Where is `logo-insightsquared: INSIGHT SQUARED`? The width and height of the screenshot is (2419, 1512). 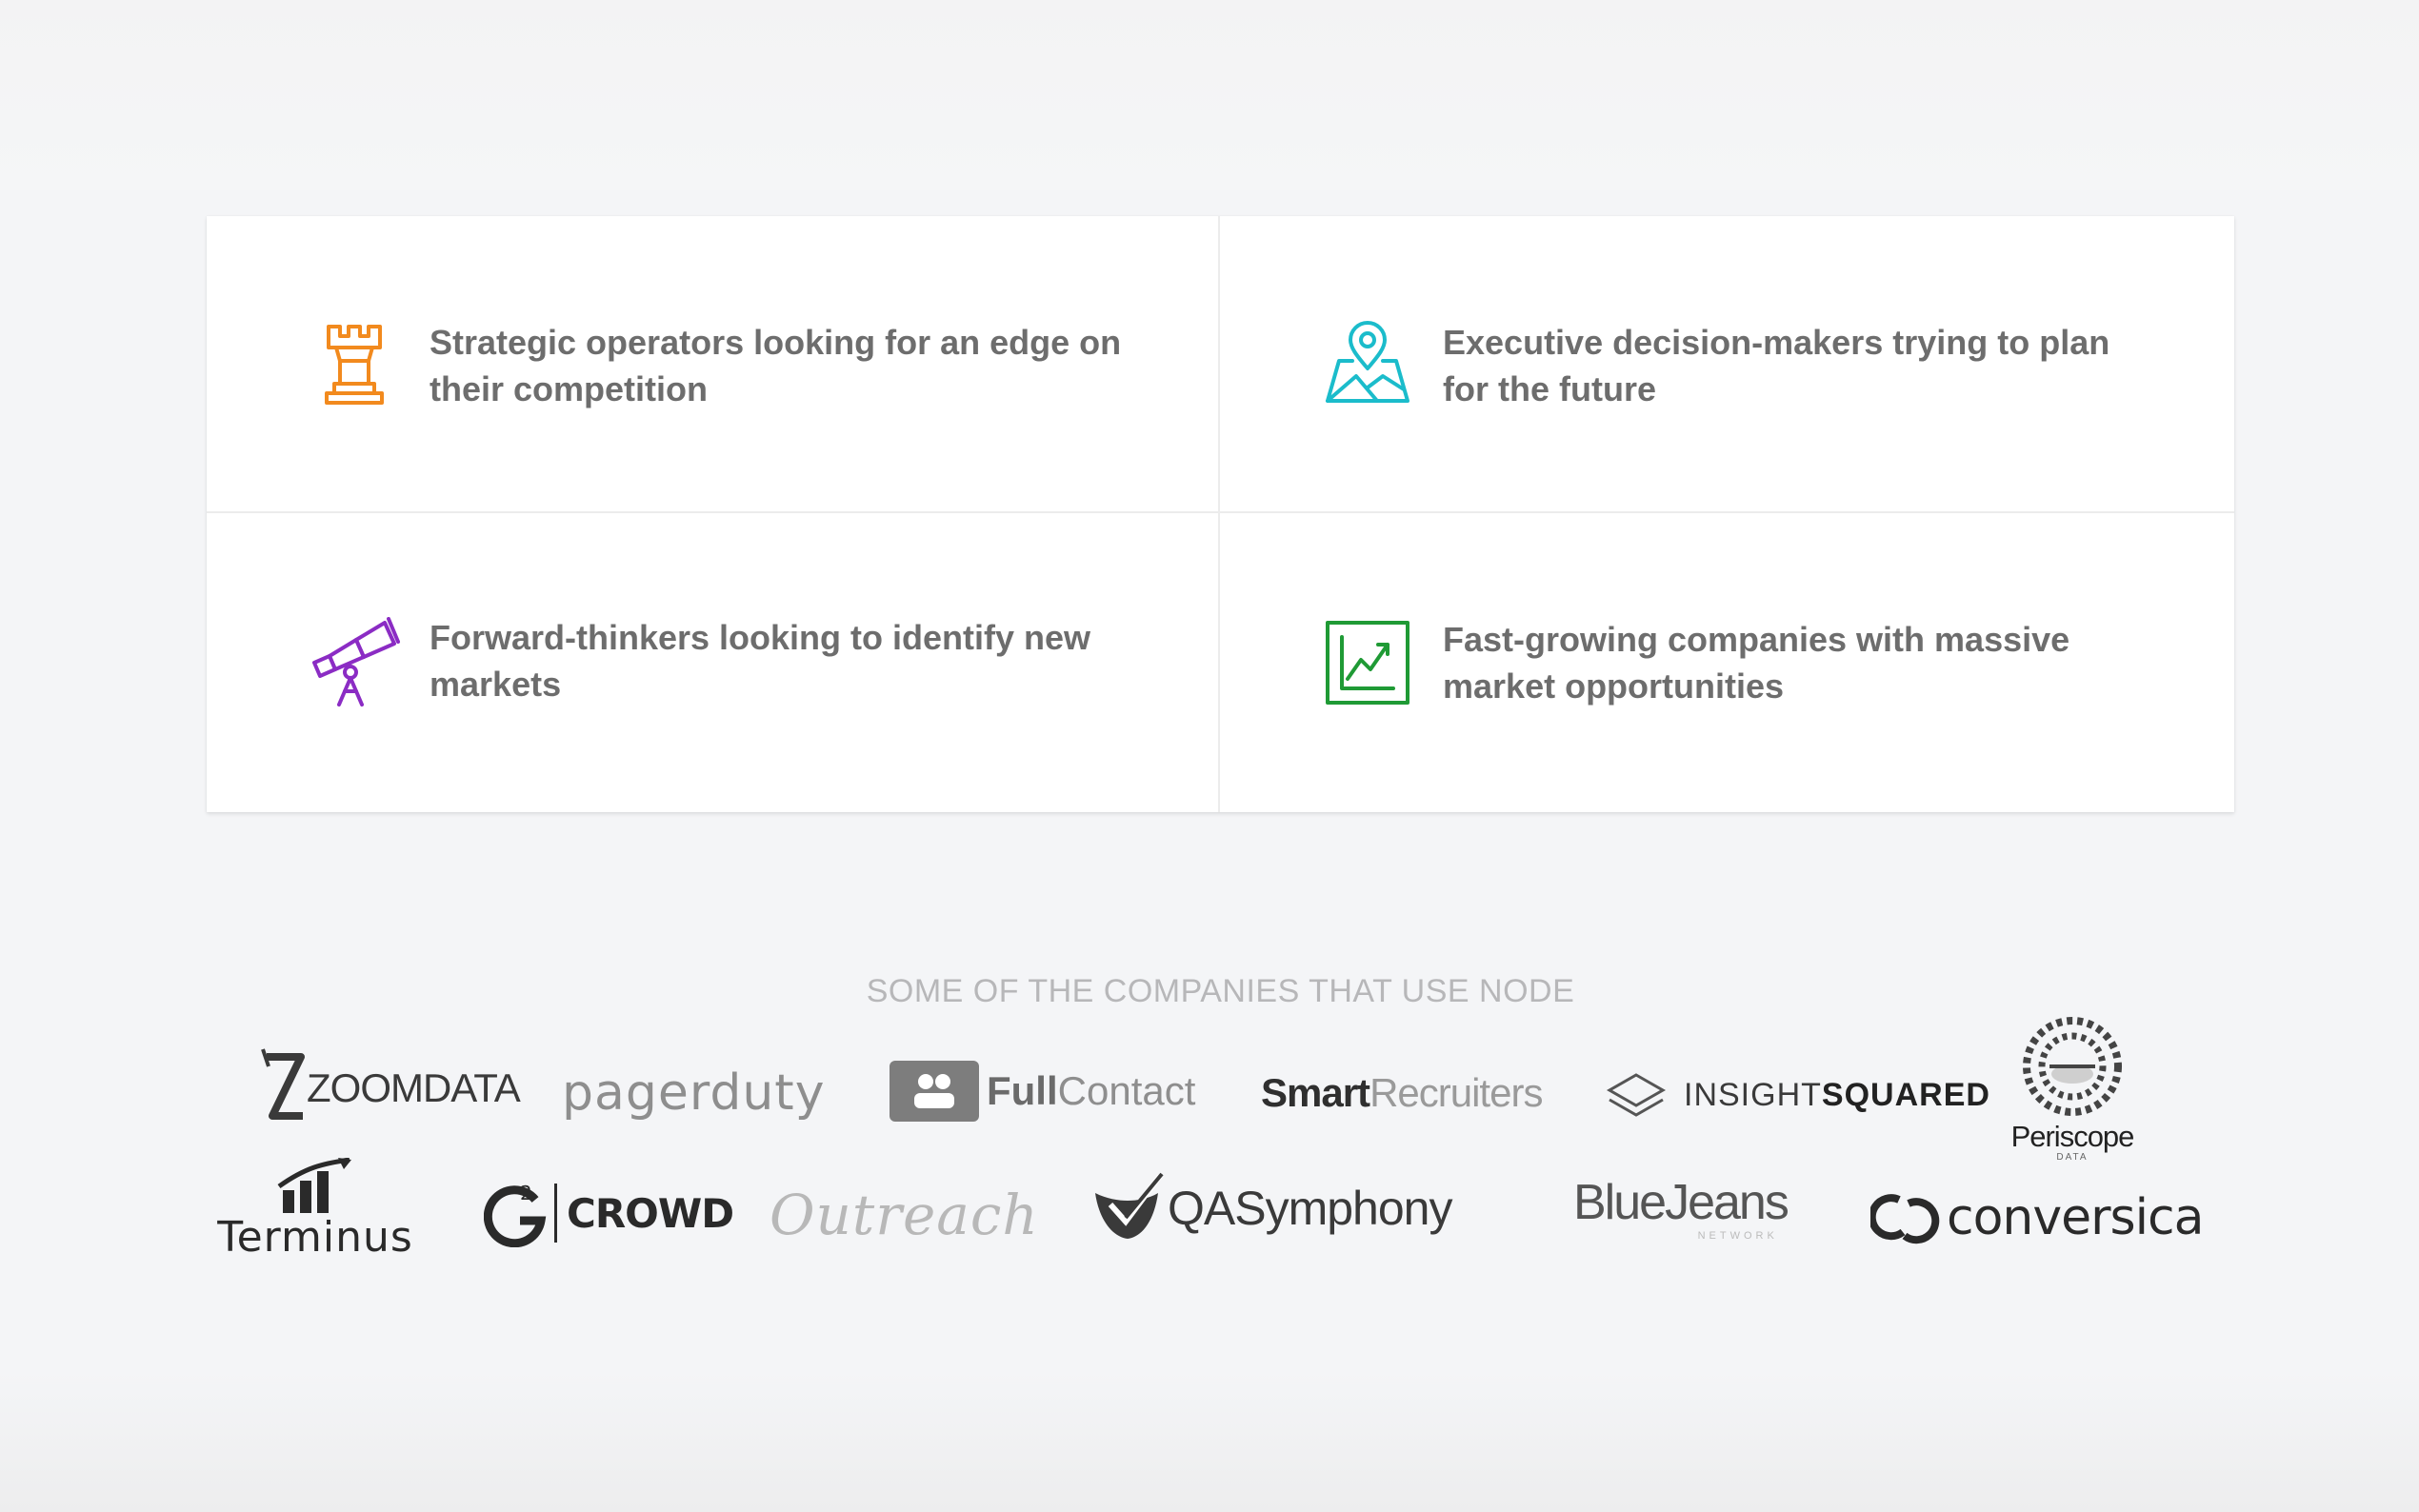 logo-insightsquared: INSIGHT SQUARED is located at coordinates (1798, 1095).